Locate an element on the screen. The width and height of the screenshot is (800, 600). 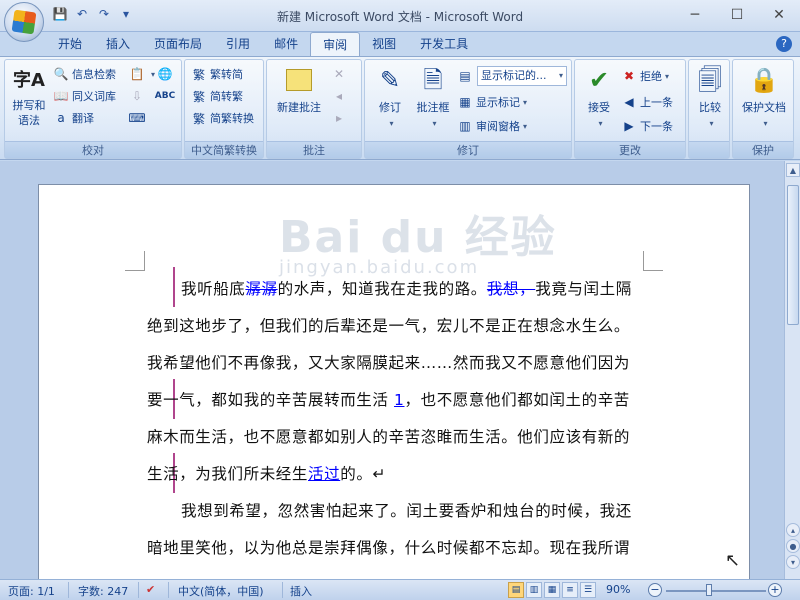
tab-page-layout: 页面布局 is located at coordinates (178, 44).